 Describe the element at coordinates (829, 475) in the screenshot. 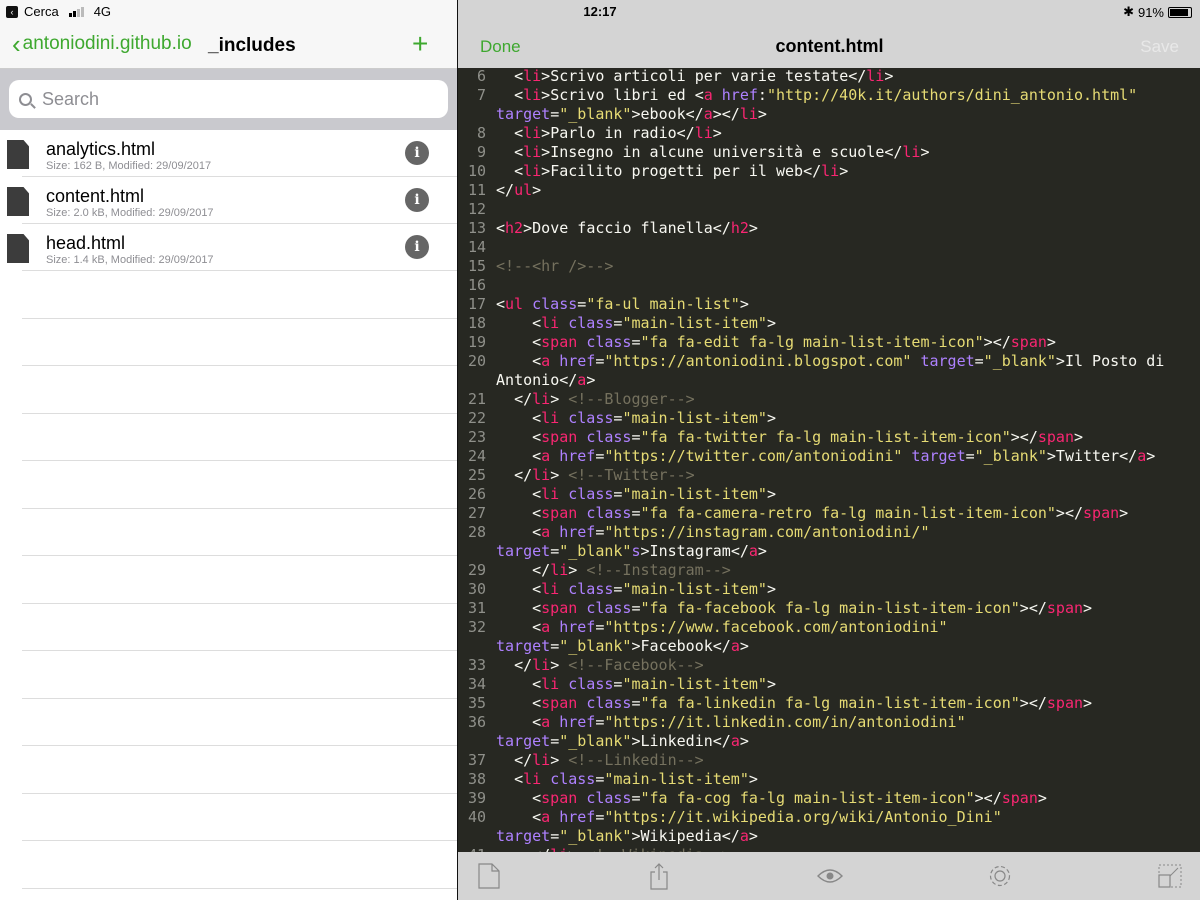

I see `code-line: 25 </li> <!--Twitter-->` at that location.